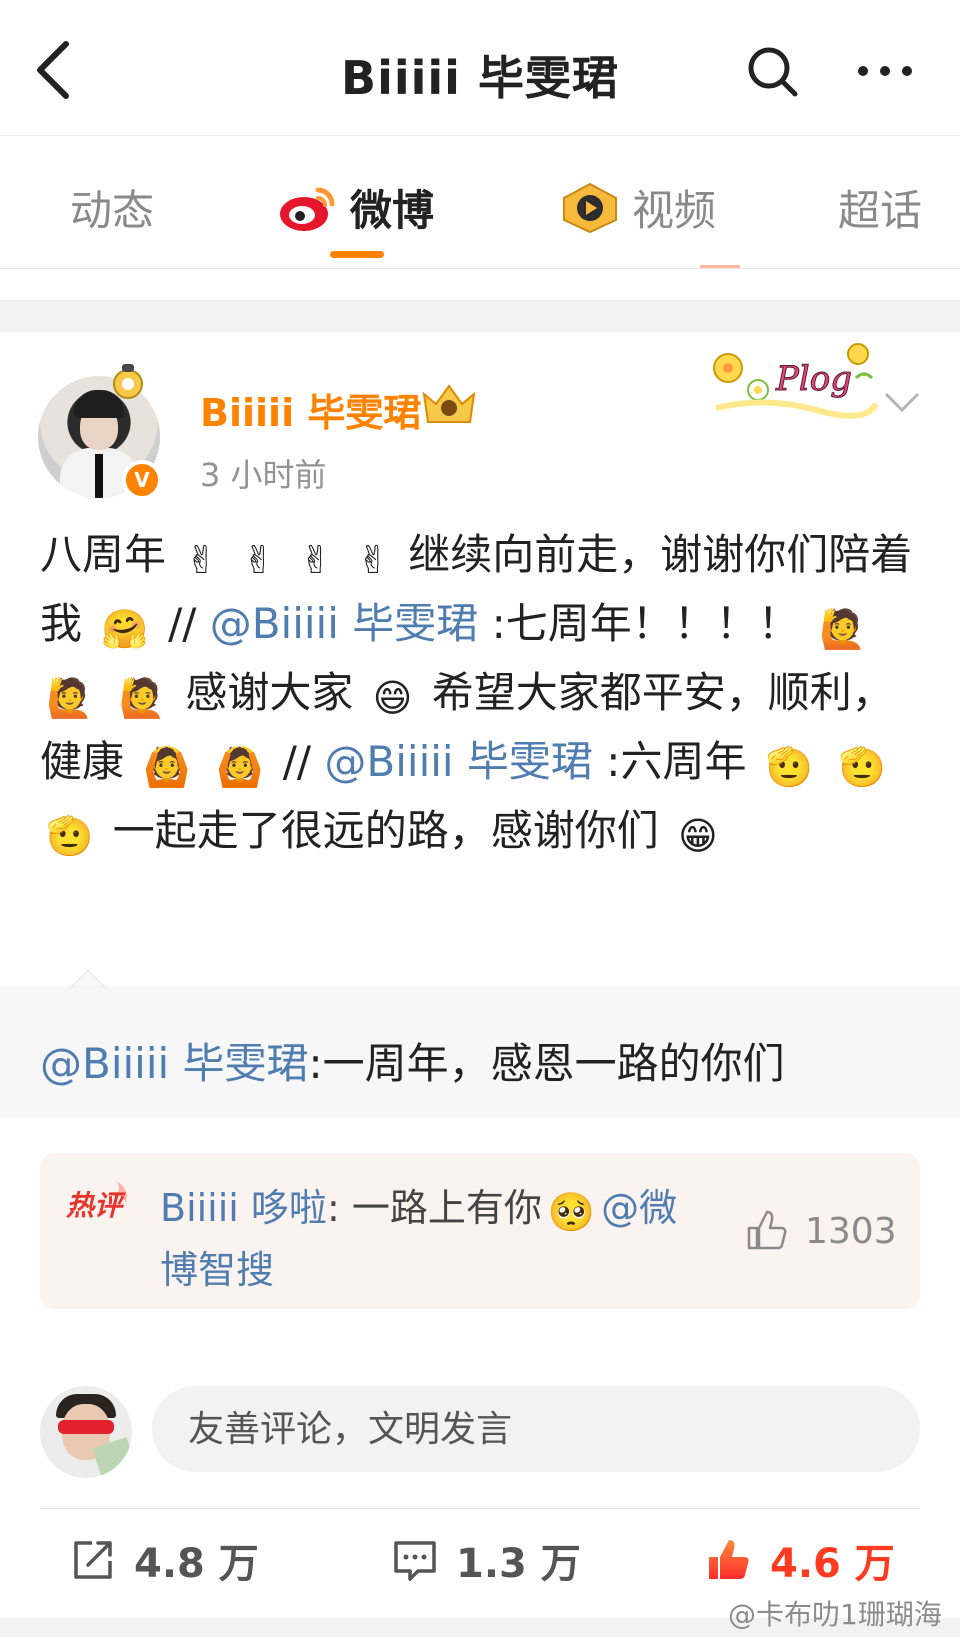 Image resolution: width=960 pixels, height=1637 pixels. What do you see at coordinates (674, 210) in the screenshot?
I see `tab-video-label: 视频` at bounding box center [674, 210].